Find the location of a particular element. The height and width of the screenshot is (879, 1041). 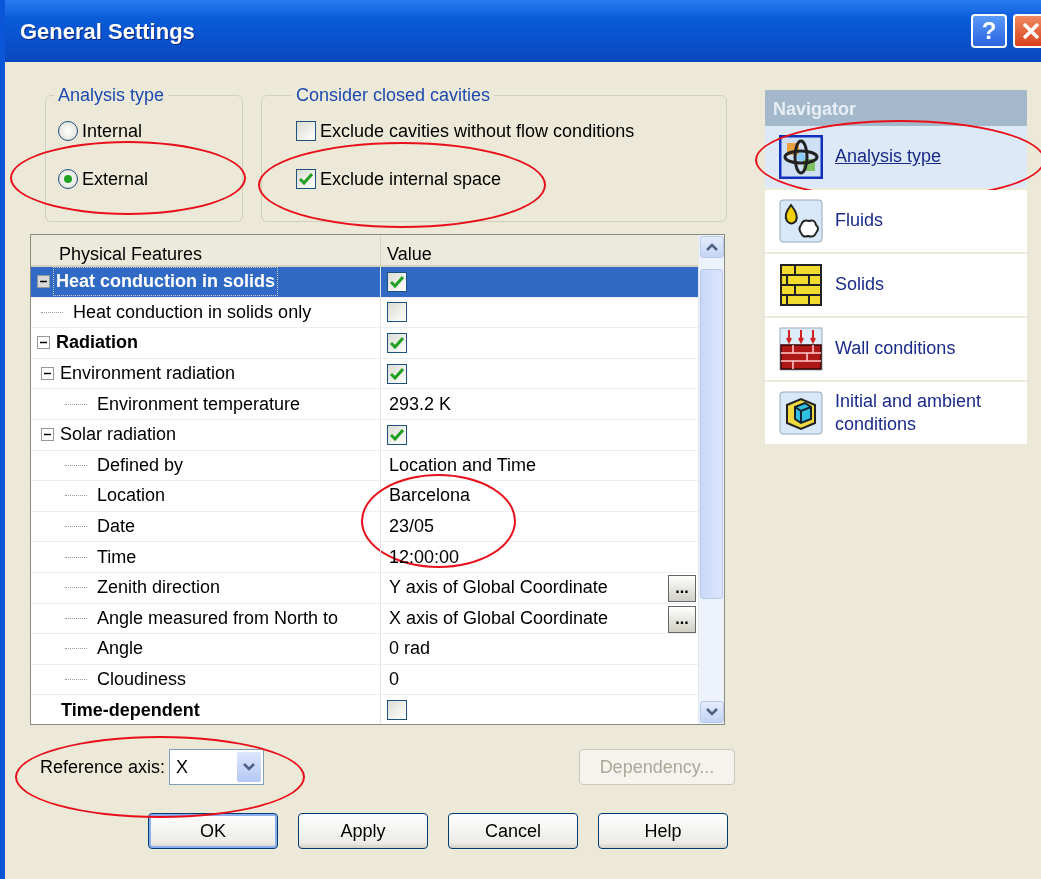

chevron-down-icon is located at coordinates (712, 712).